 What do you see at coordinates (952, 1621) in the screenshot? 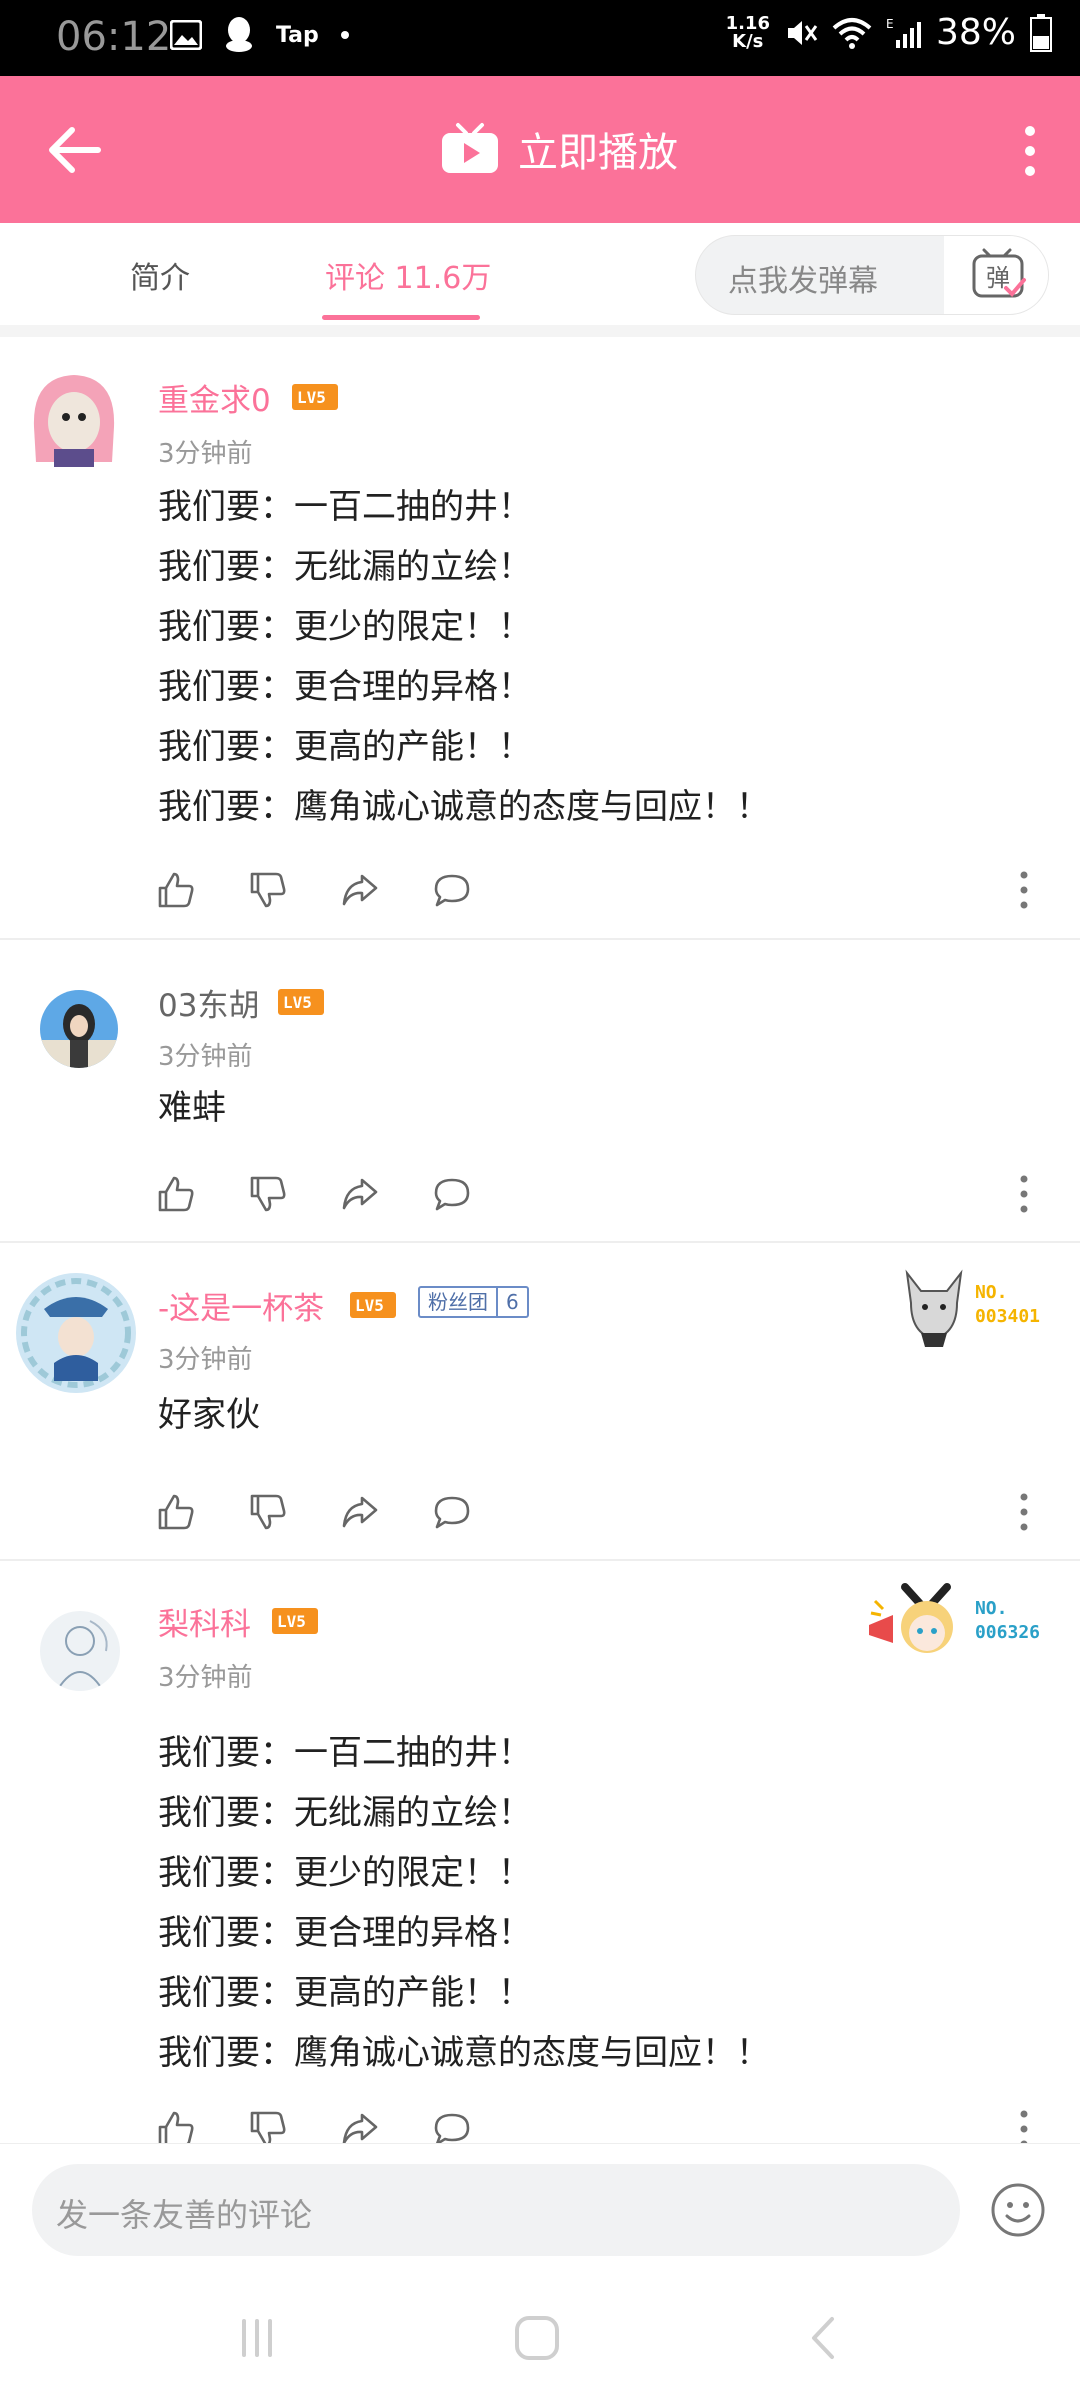
I see `collection-card: NO. 006326` at bounding box center [952, 1621].